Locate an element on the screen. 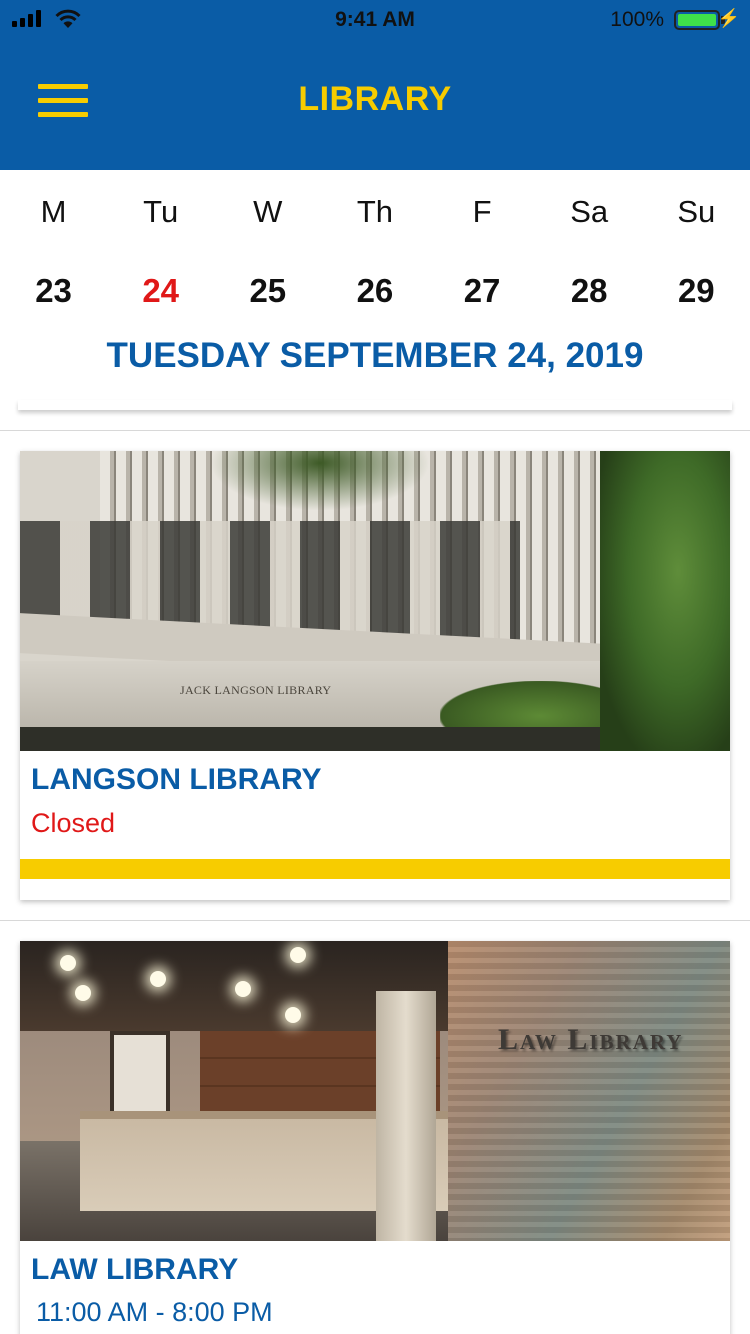 Image resolution: width=750 pixels, height=1334 pixels. library-name: LAW LIBRARY is located at coordinates (135, 1269).